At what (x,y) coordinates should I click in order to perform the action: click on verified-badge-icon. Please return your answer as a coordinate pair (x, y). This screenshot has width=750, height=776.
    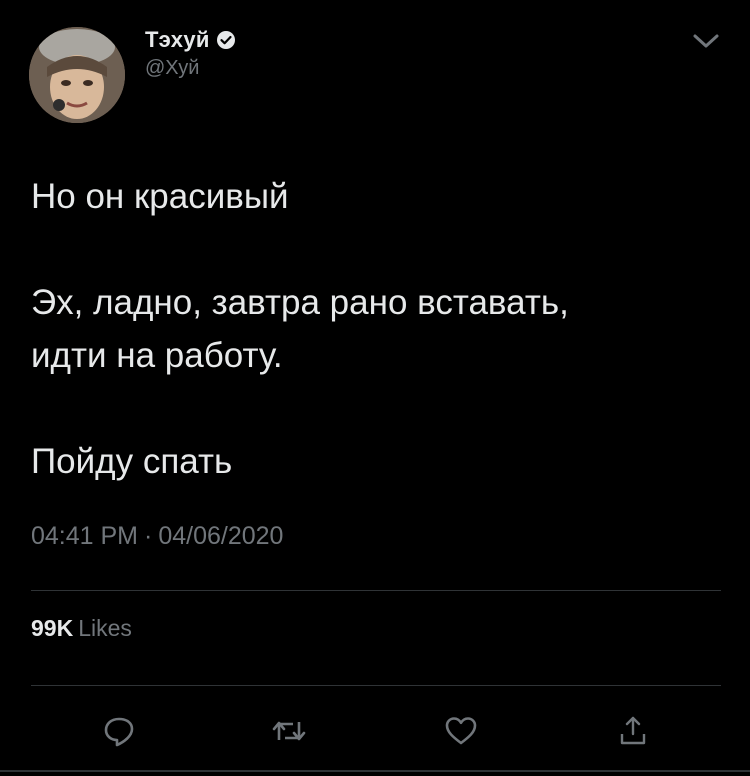
    Looking at the image, I should click on (226, 40).